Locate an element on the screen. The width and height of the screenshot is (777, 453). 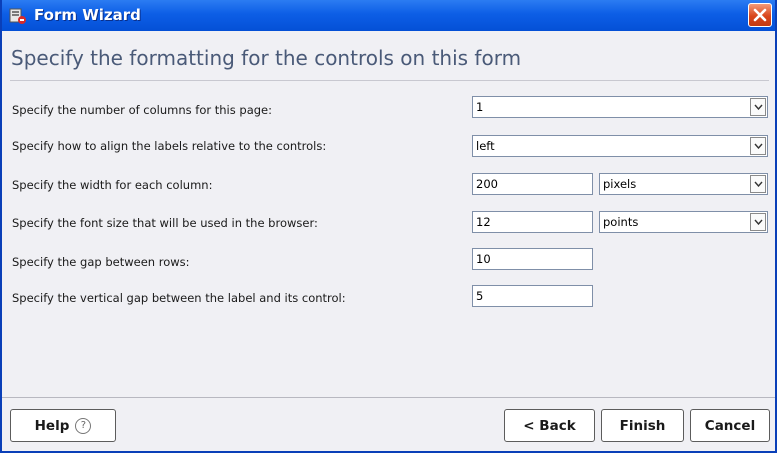
row-gap-value: 10 is located at coordinates (483, 259).